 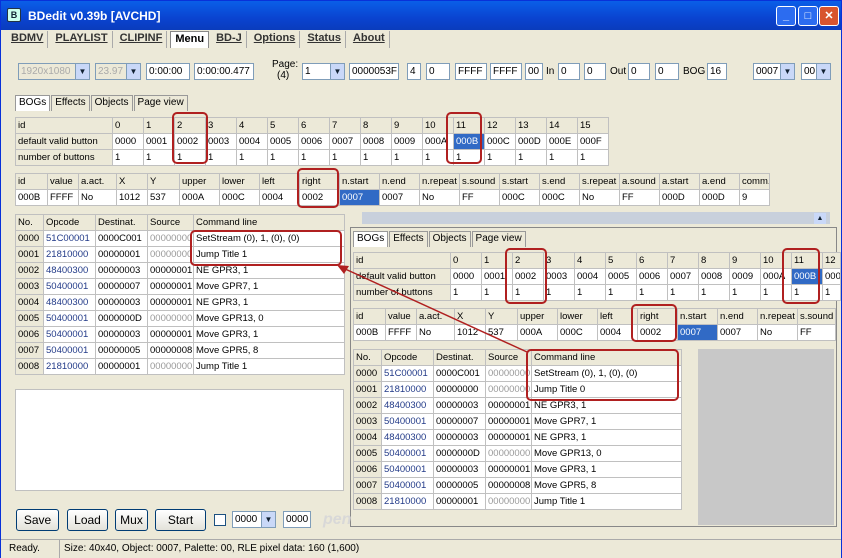 I want to click on table-row: 0008 21810000 00000001 00000000 Jump Title 1, so click(x=180, y=366).